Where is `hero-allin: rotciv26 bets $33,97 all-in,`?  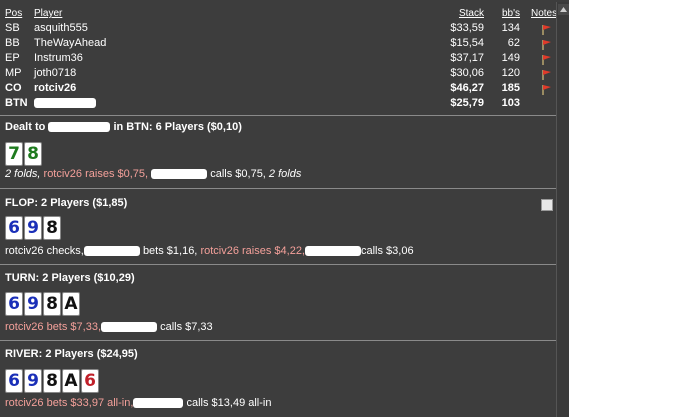
hero-allin: rotciv26 bets $33,97 all-in, is located at coordinates (69, 403).